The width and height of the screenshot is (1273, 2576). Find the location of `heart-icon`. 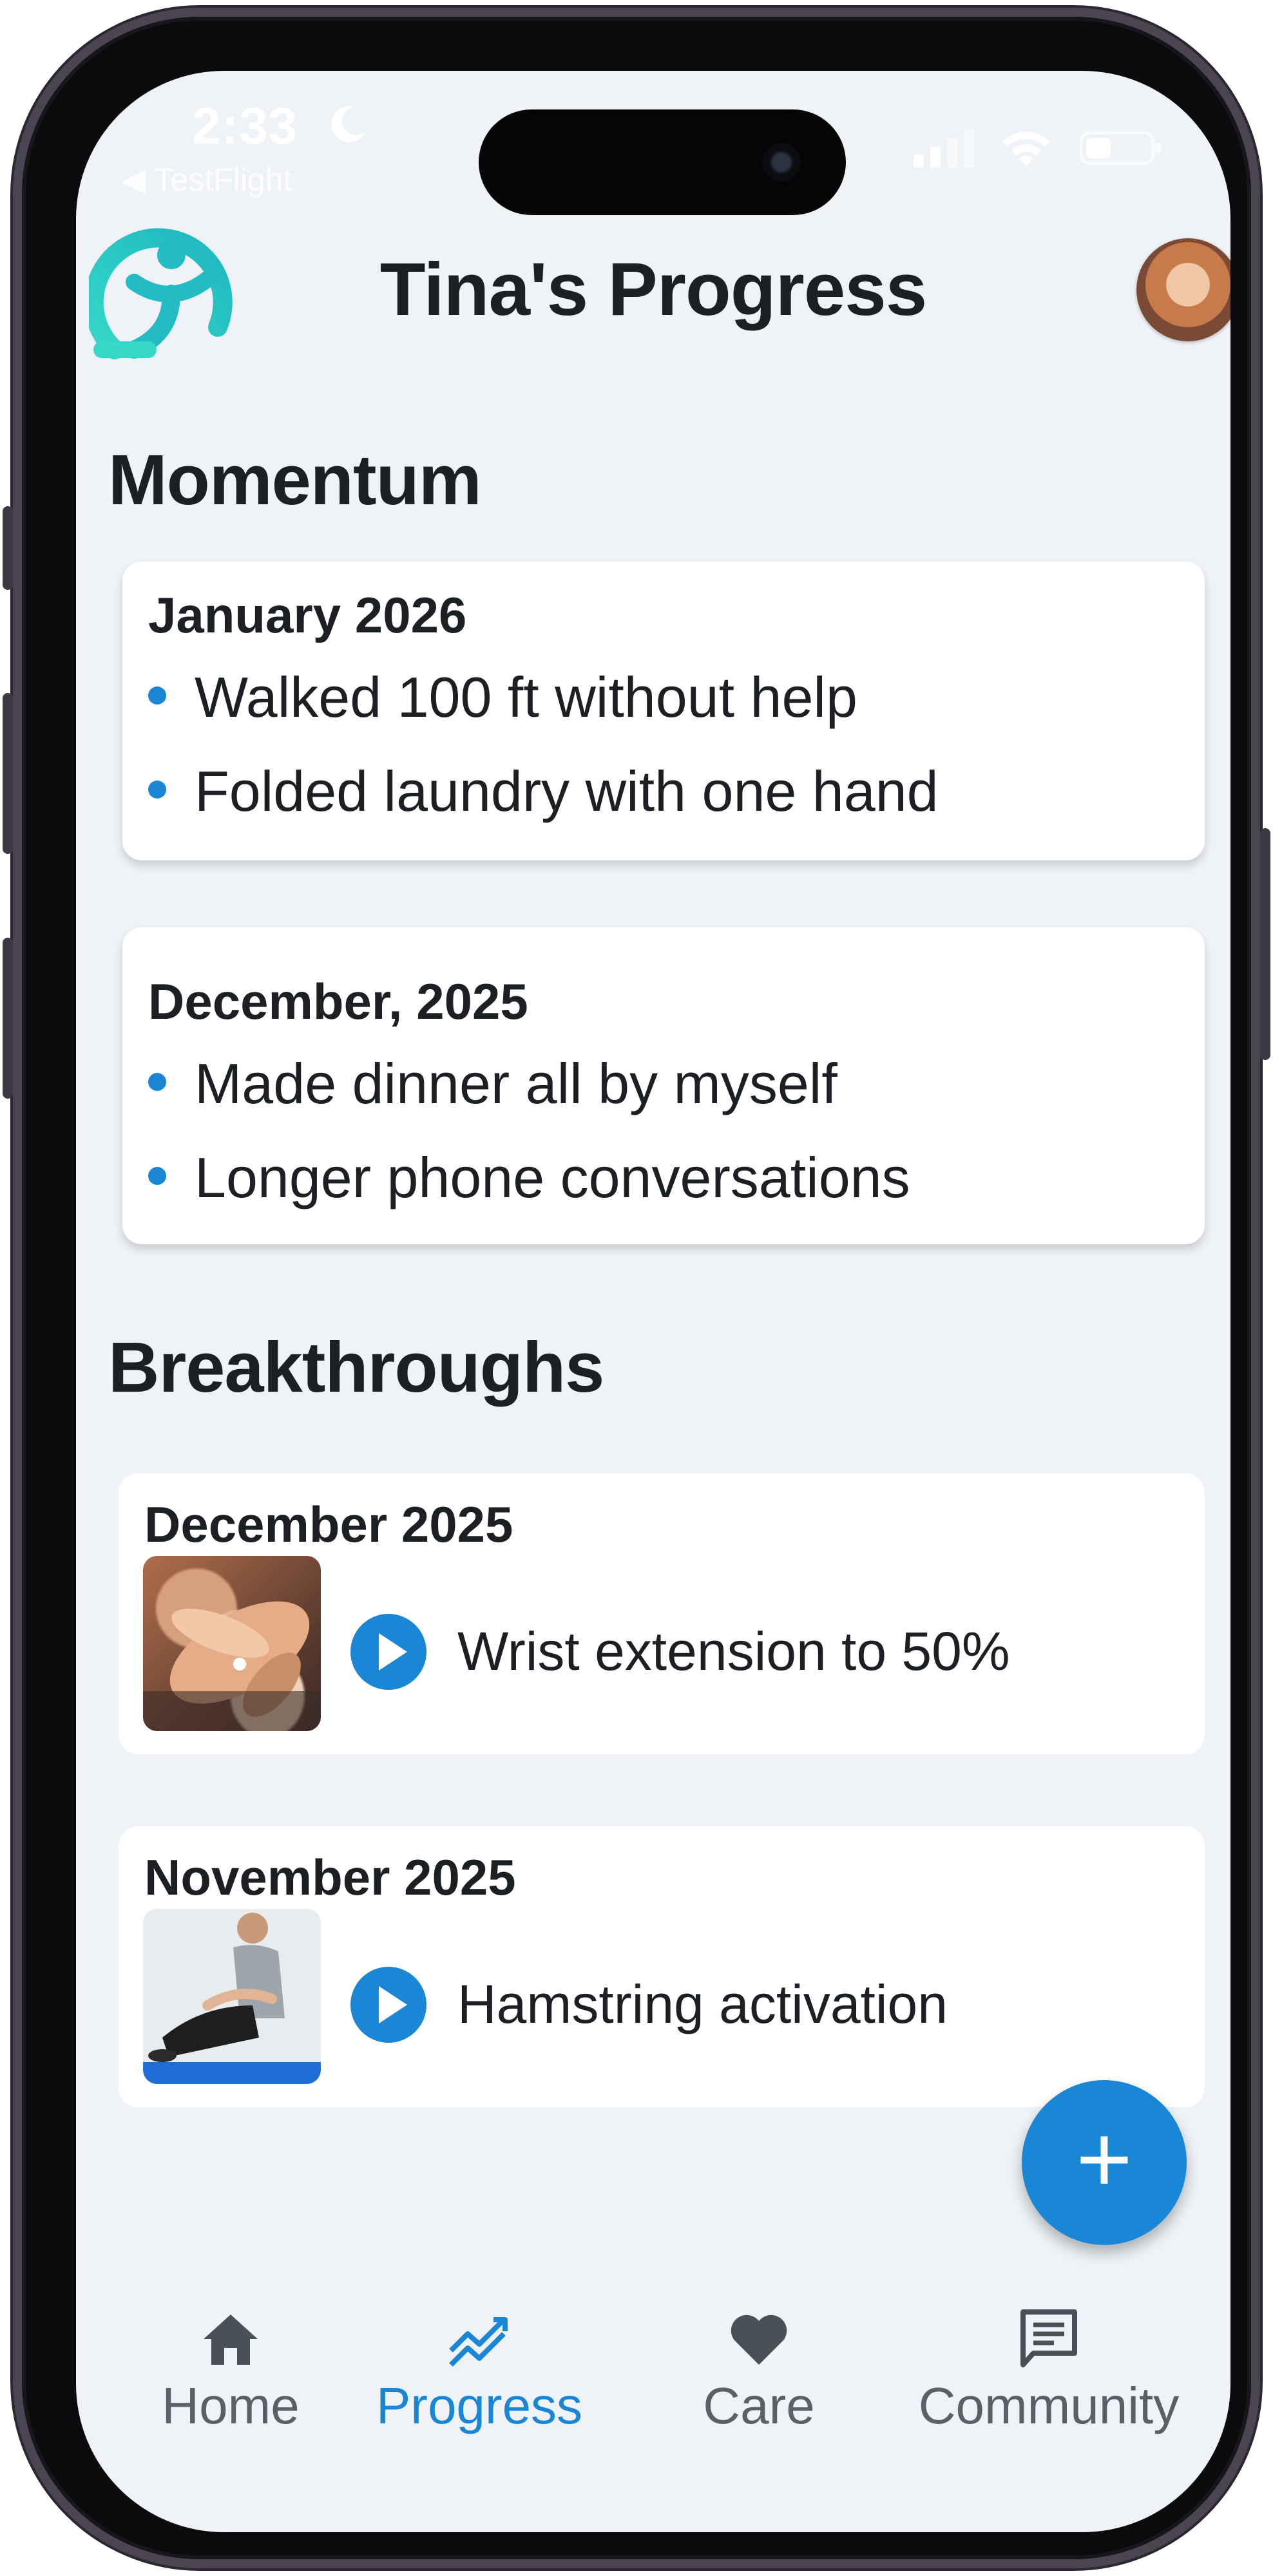

heart-icon is located at coordinates (759, 2340).